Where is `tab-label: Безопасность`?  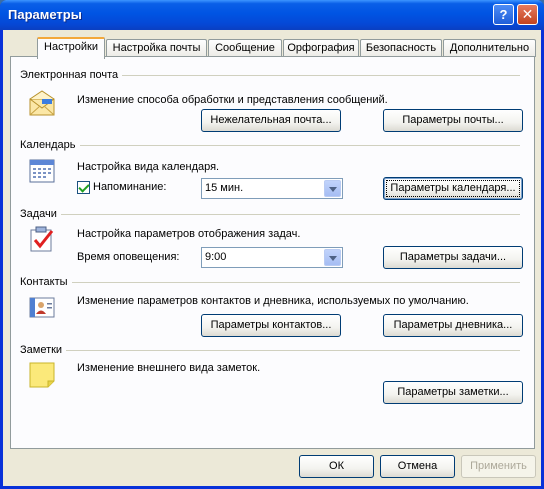 tab-label: Безопасность is located at coordinates (401, 48).